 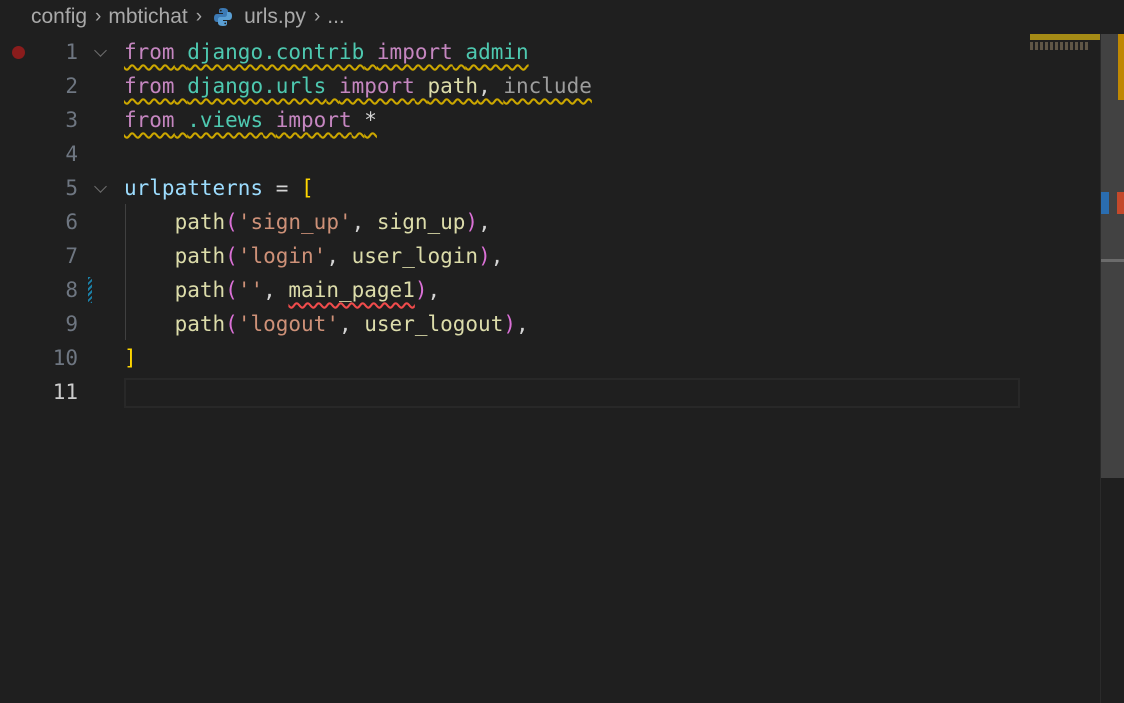 I want to click on line-number: 7, so click(x=39, y=256).